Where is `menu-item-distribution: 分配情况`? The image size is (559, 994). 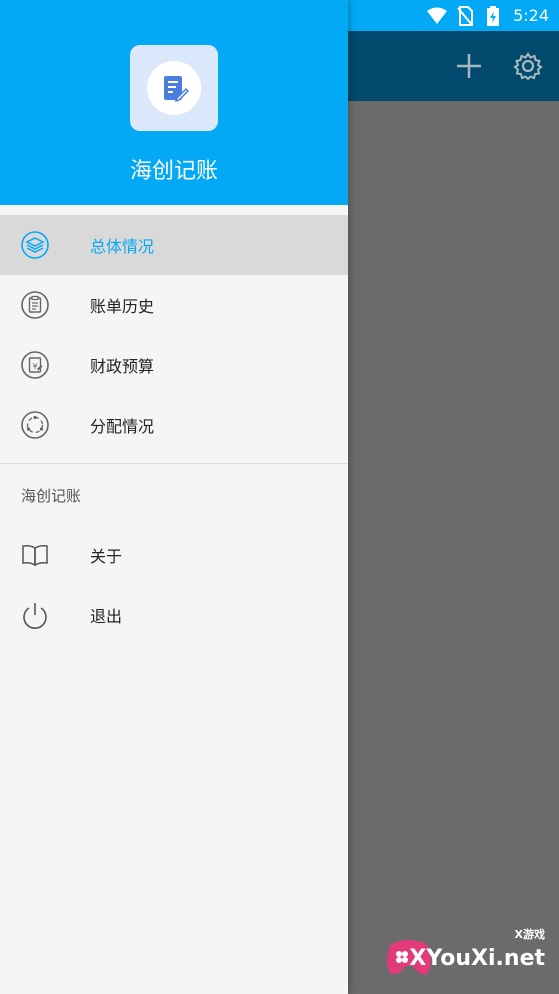 menu-item-distribution: 分配情况 is located at coordinates (174, 425).